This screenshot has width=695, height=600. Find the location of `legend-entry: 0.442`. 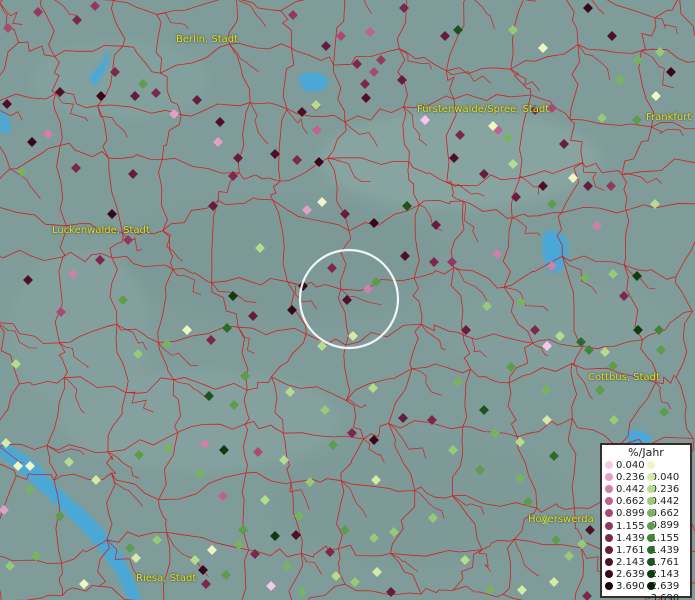

legend-entry: 0.442 is located at coordinates (625, 490).